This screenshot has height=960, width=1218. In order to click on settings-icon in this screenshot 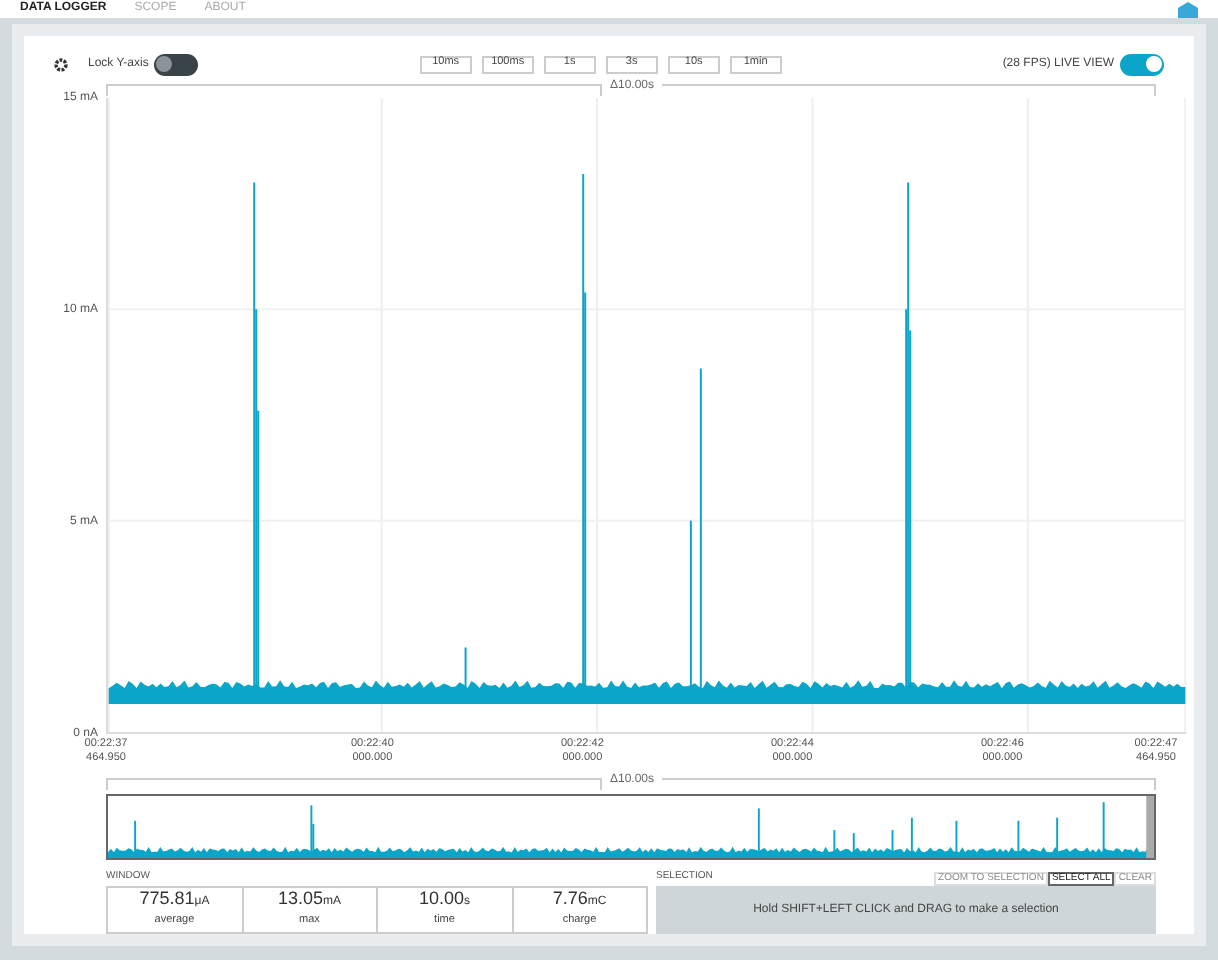, I will do `click(61, 64)`.